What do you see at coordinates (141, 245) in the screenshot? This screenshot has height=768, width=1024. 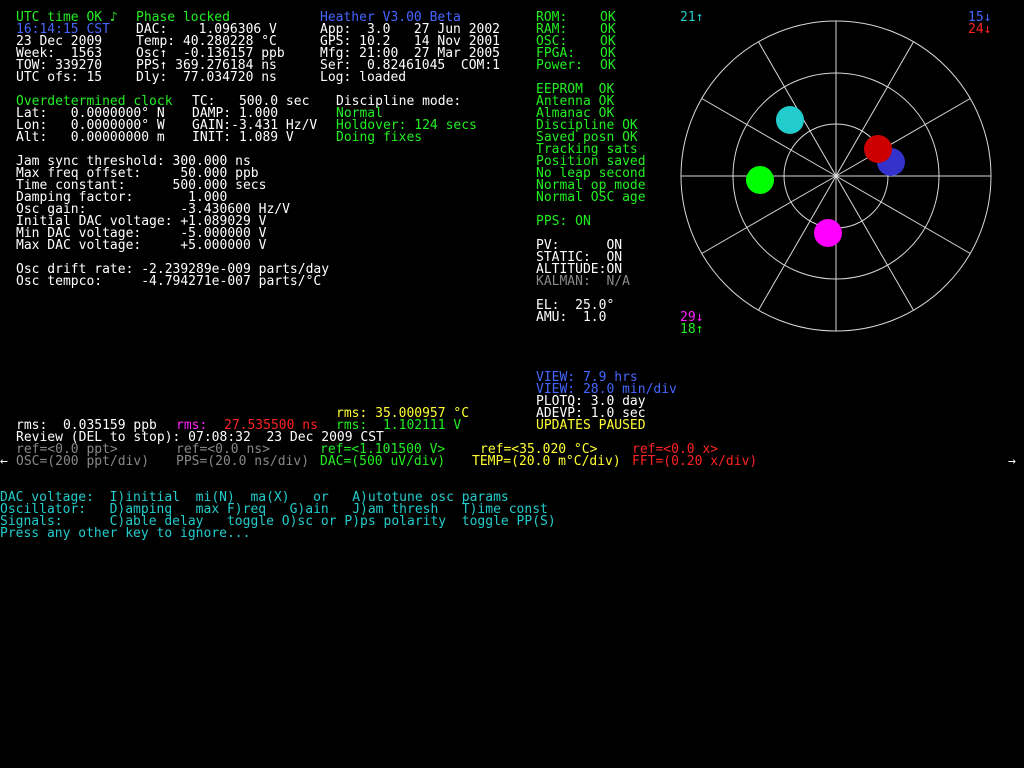 I see `param-line: Max DAC voltage: +5.000000 V` at bounding box center [141, 245].